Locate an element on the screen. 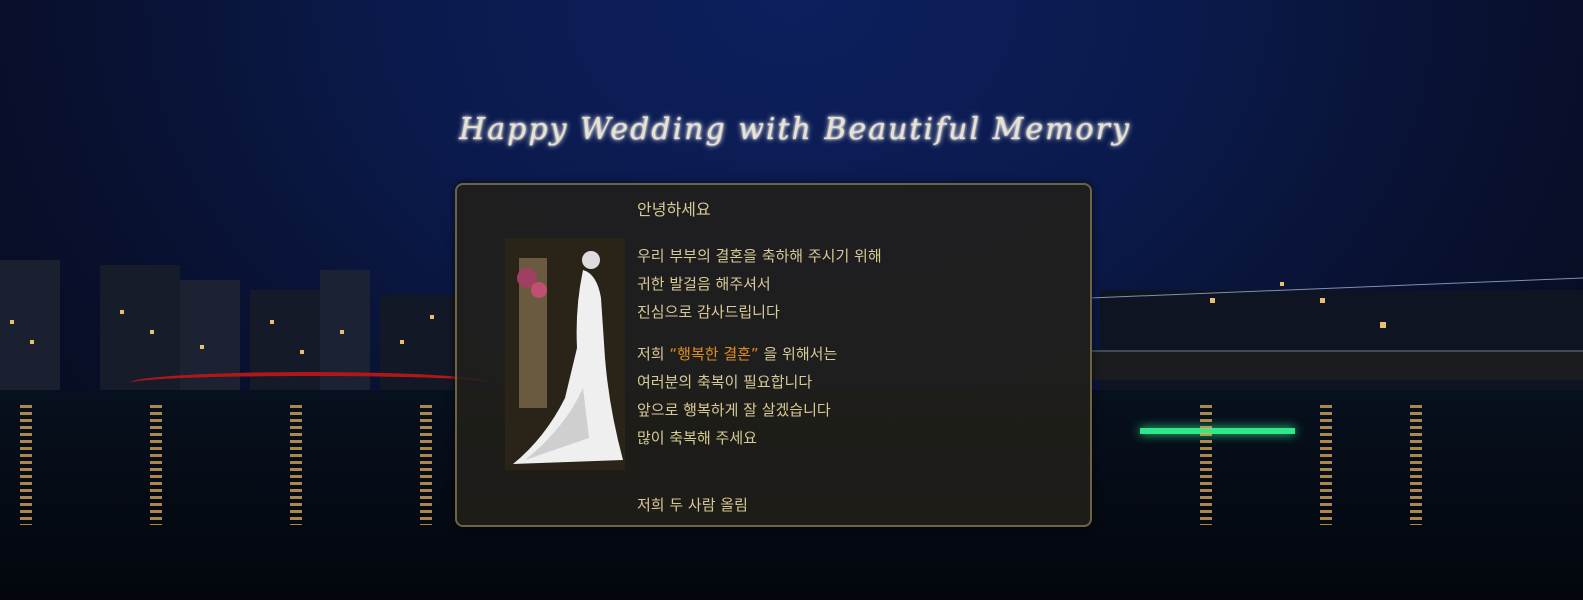 This screenshot has height=600, width=1583. message-line: 많이 축복해 주세요 is located at coordinates (697, 438).